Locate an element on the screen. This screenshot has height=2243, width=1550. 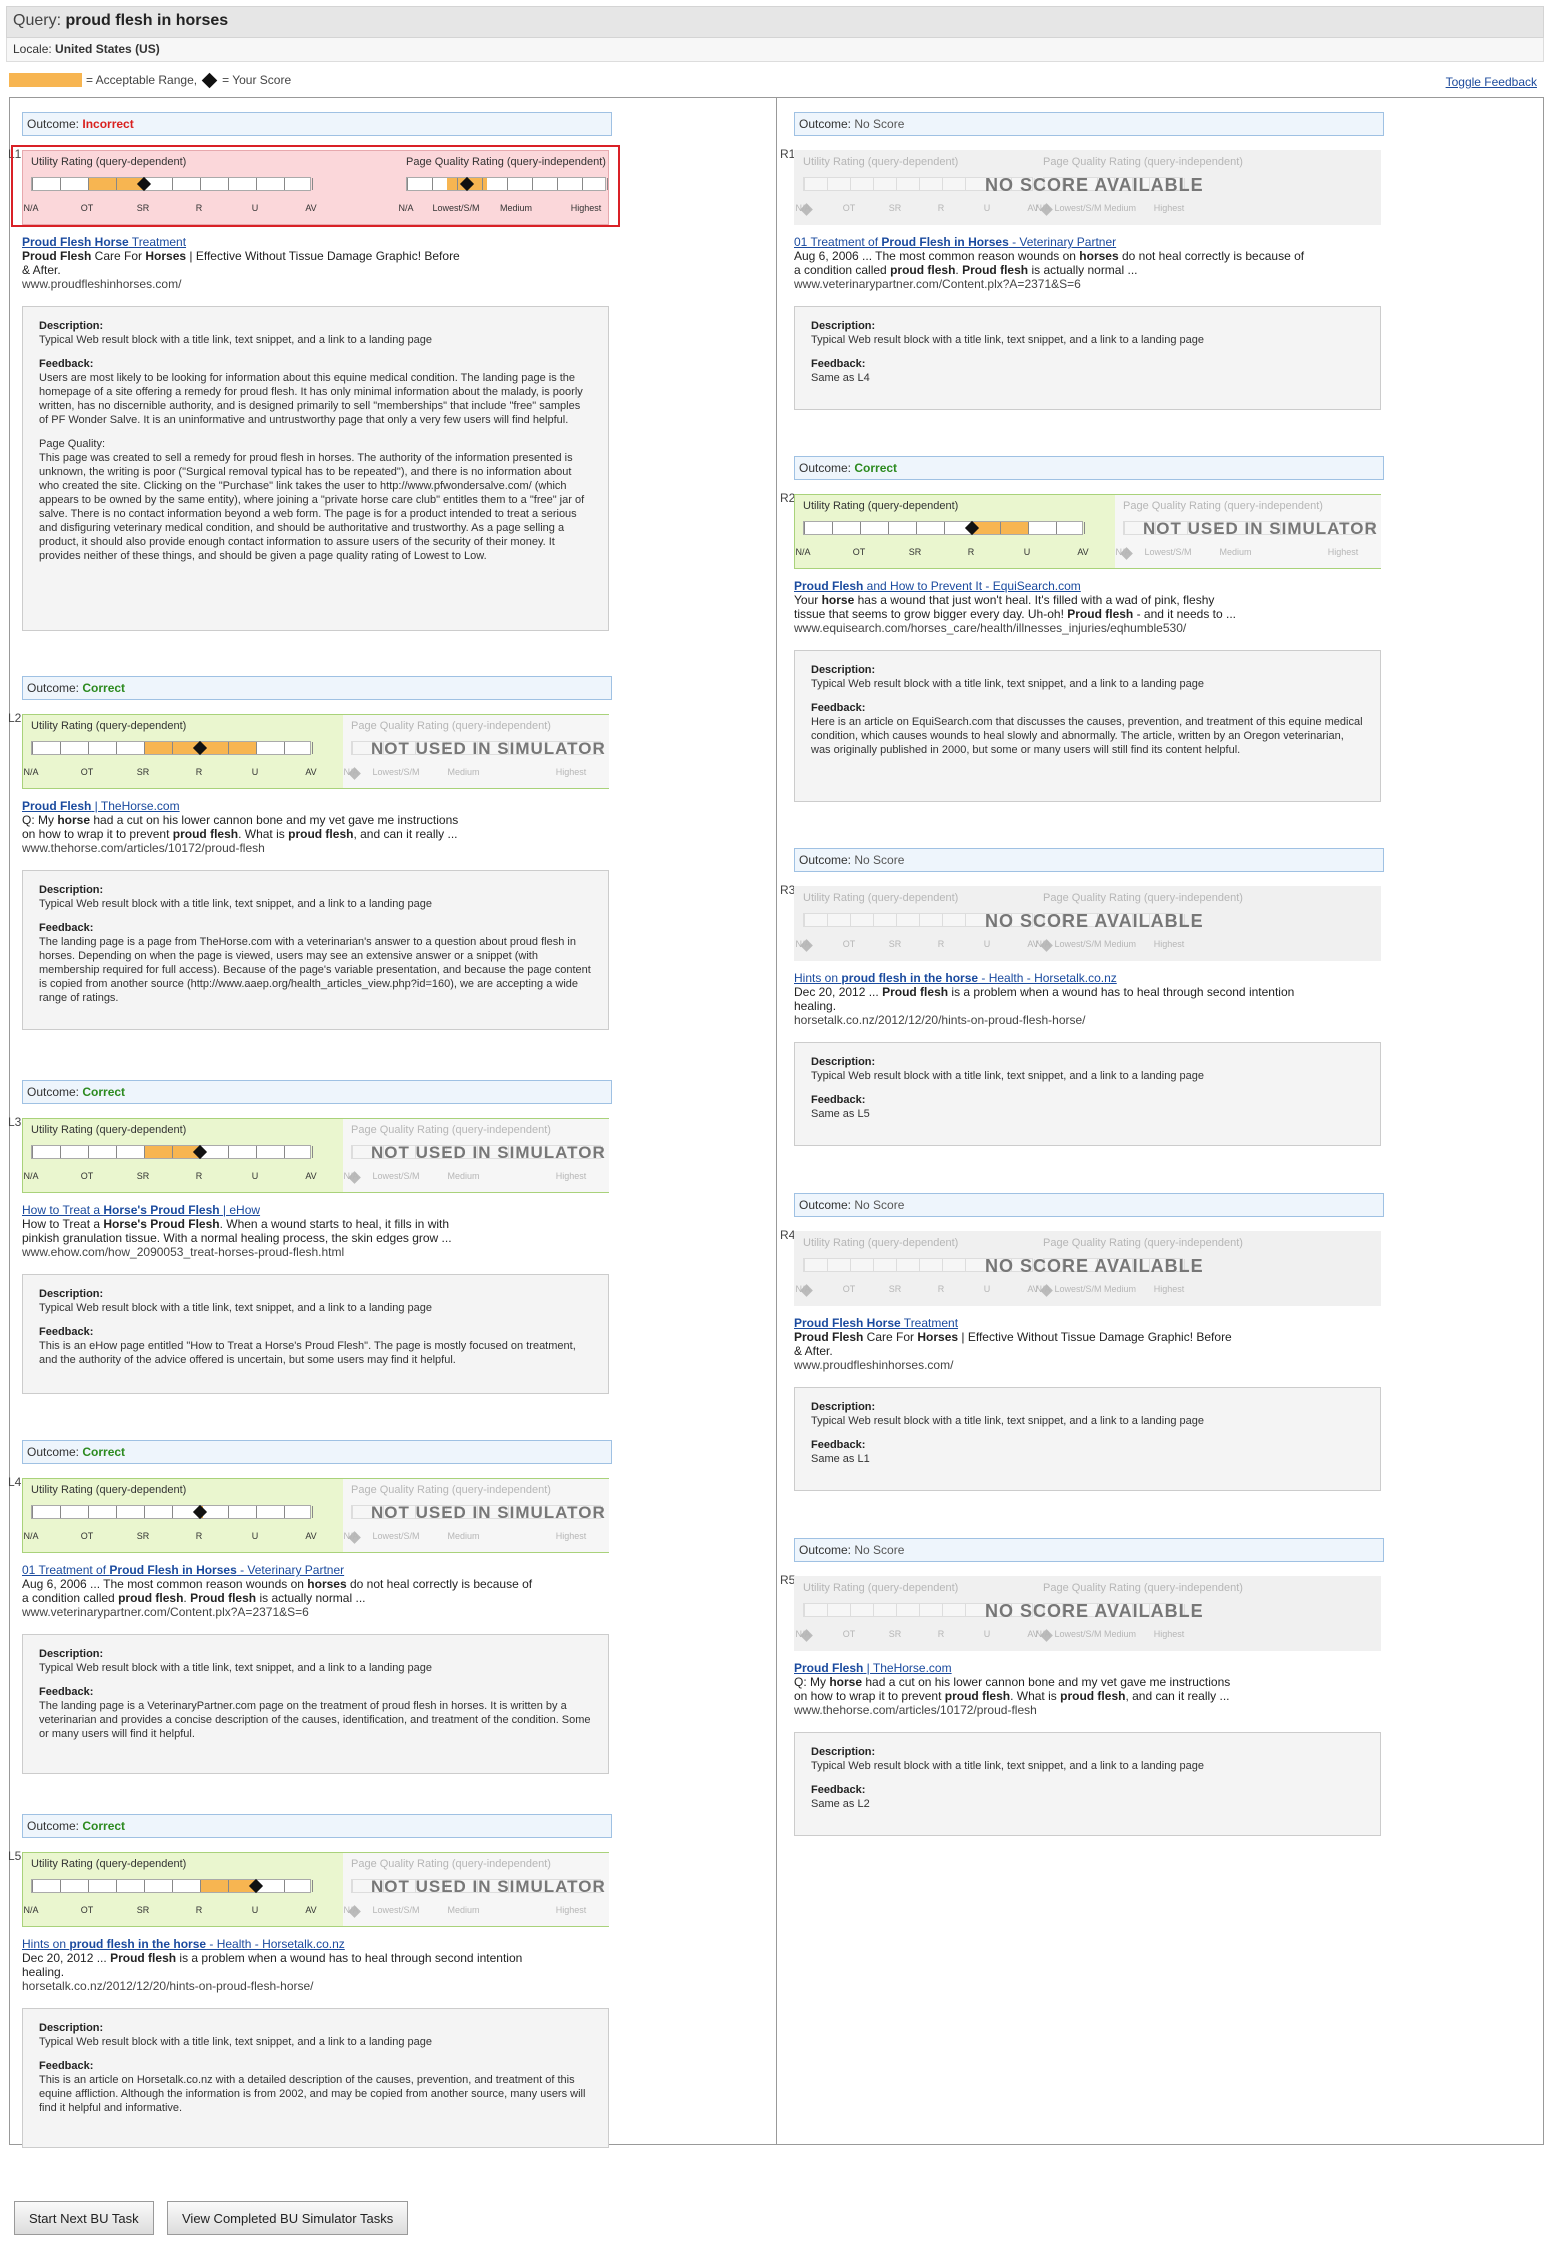
snippet-text: proud flesh is located at coordinates (977, 1696).